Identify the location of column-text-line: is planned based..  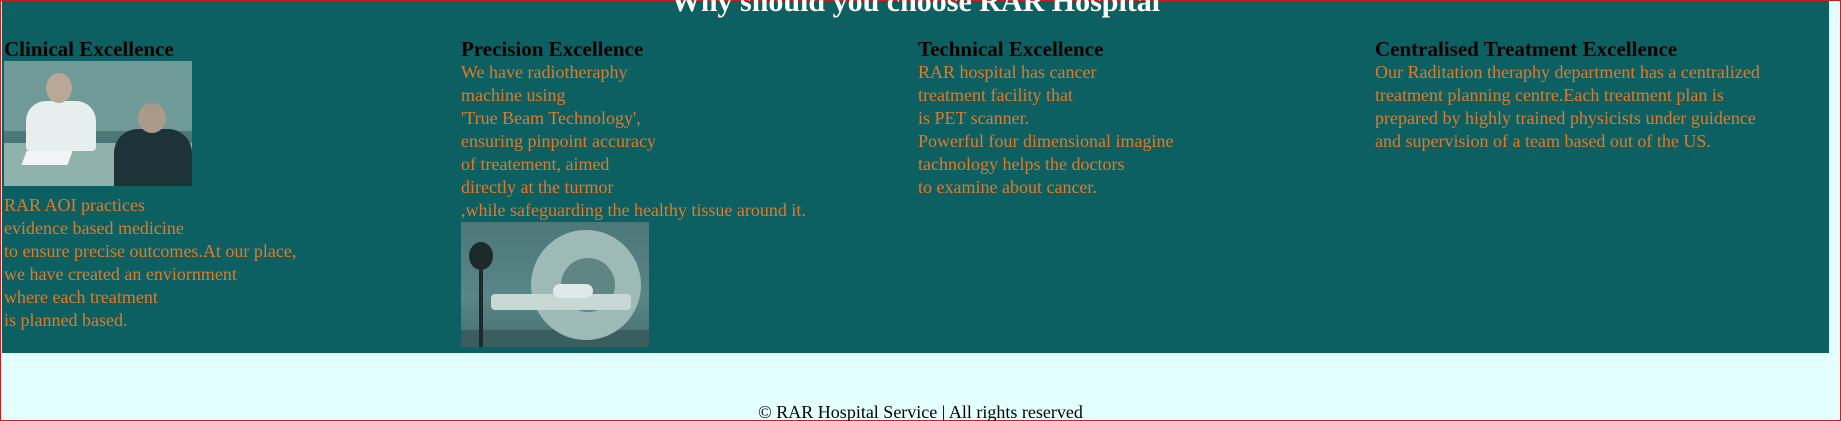
(66, 320).